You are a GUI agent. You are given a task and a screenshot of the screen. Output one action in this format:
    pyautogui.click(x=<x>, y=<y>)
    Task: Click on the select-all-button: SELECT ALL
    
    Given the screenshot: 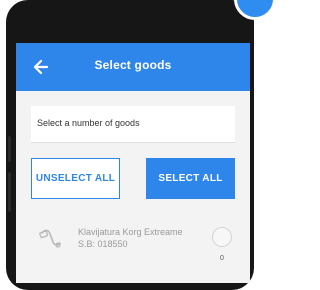 What is the action you would take?
    pyautogui.click(x=190, y=178)
    